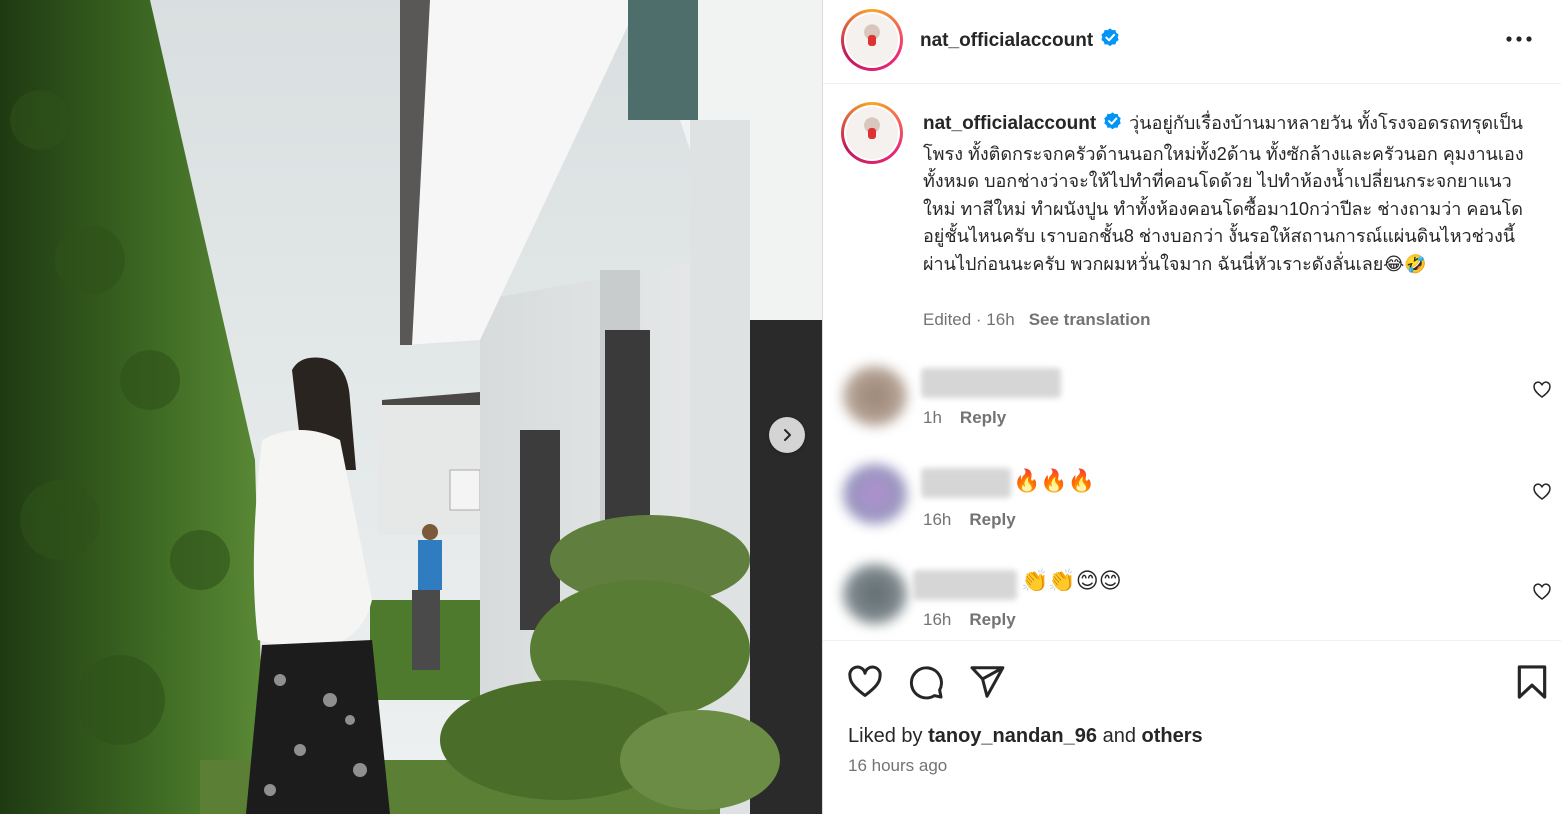 The width and height of the screenshot is (1561, 814). What do you see at coordinates (1192, 504) in the screenshot?
I see `comment-item: 🔥🔥🔥 16h Reply` at bounding box center [1192, 504].